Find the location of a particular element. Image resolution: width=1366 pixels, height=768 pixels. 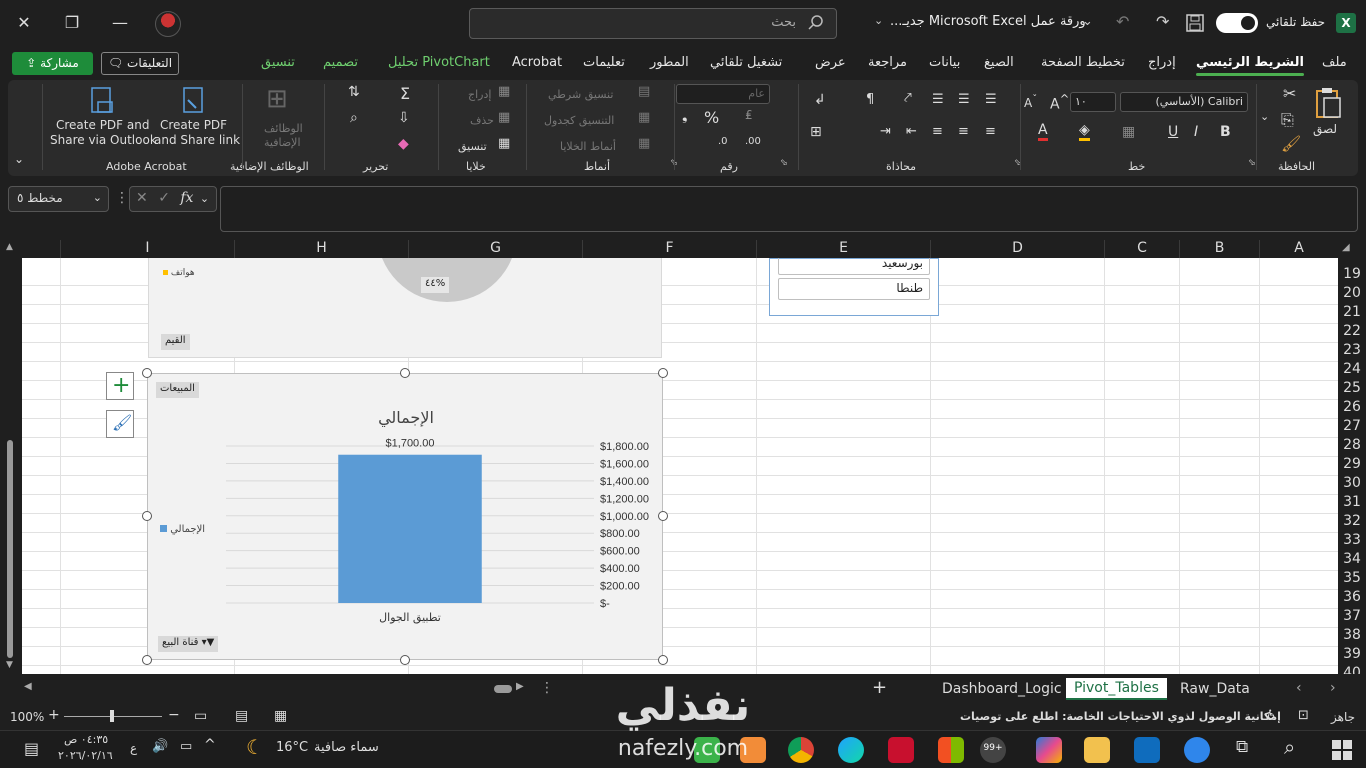

tab-developer: المطور is located at coordinates (669, 62).